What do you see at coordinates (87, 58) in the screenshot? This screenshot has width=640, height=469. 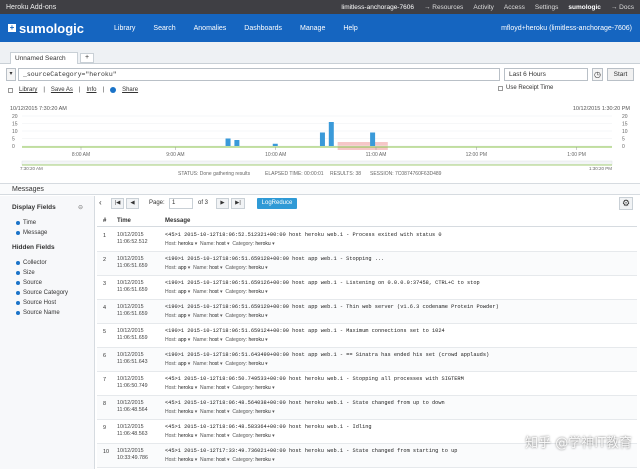 I see `add-tab-button: +` at bounding box center [87, 58].